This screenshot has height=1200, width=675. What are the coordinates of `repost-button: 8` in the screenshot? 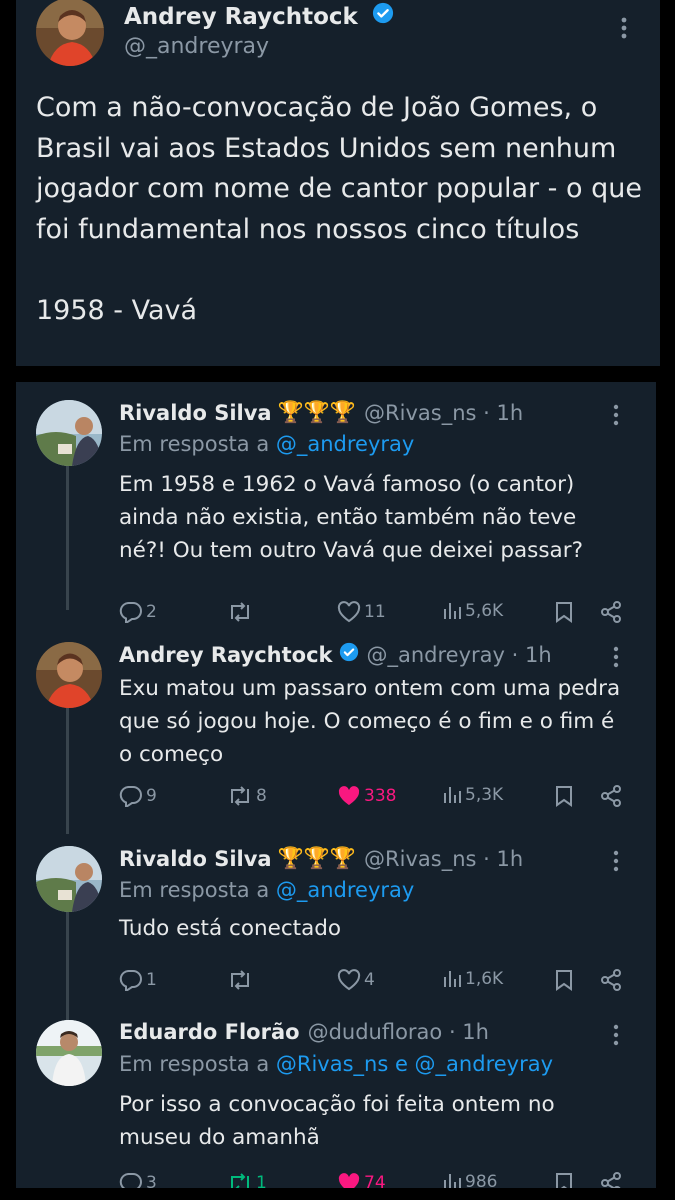 It's located at (247, 796).